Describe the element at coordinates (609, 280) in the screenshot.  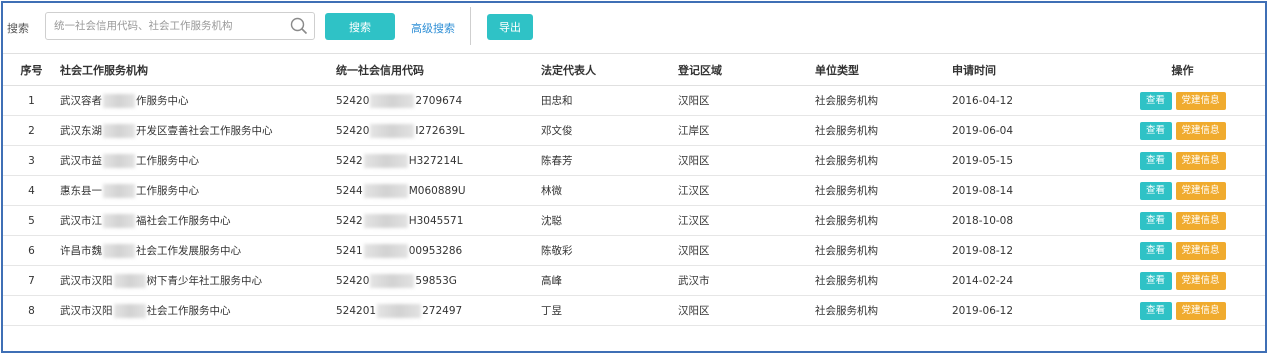
I see `cell-legal-rep: 高峰` at that location.